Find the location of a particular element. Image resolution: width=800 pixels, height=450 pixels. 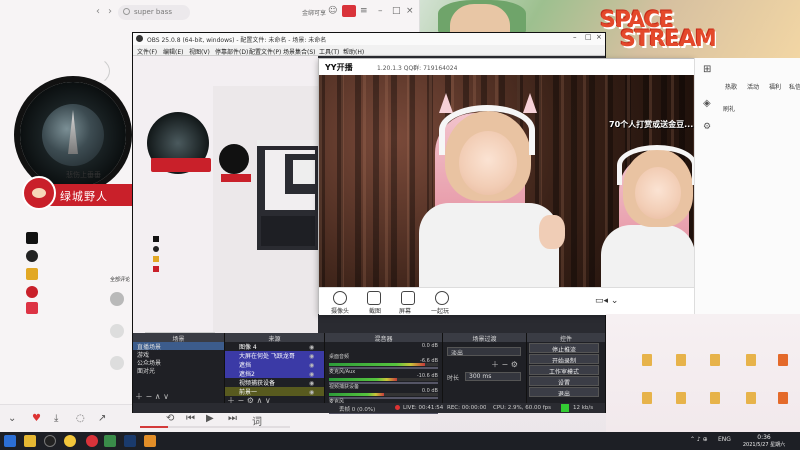

menu-icon: ≡ is located at coordinates (364, 11).